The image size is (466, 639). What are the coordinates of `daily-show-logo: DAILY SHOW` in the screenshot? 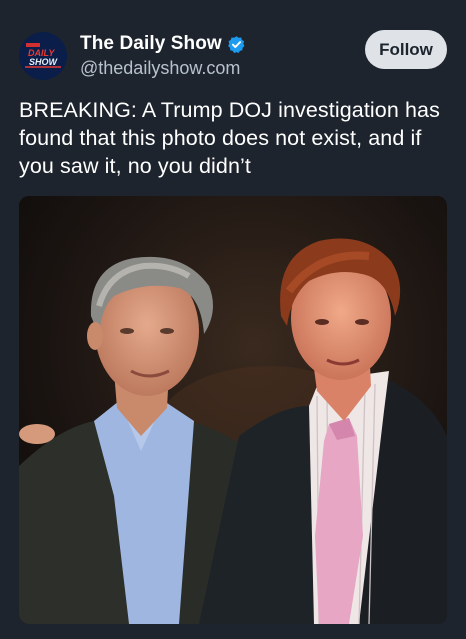 It's located at (43, 56).